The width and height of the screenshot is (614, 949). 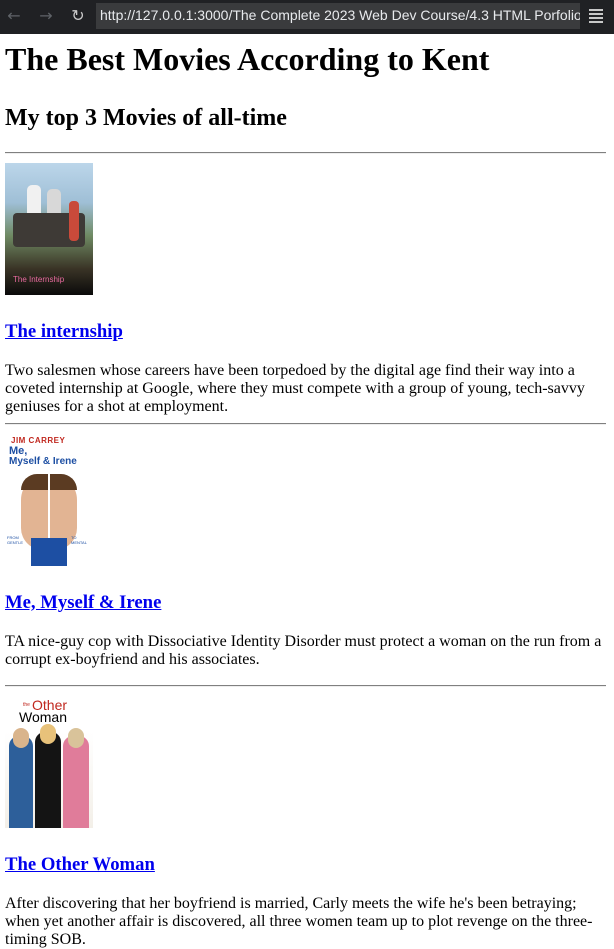 What do you see at coordinates (305, 603) in the screenshot?
I see `movie-title-me-myself-irene: Me, Myself & Irene` at bounding box center [305, 603].